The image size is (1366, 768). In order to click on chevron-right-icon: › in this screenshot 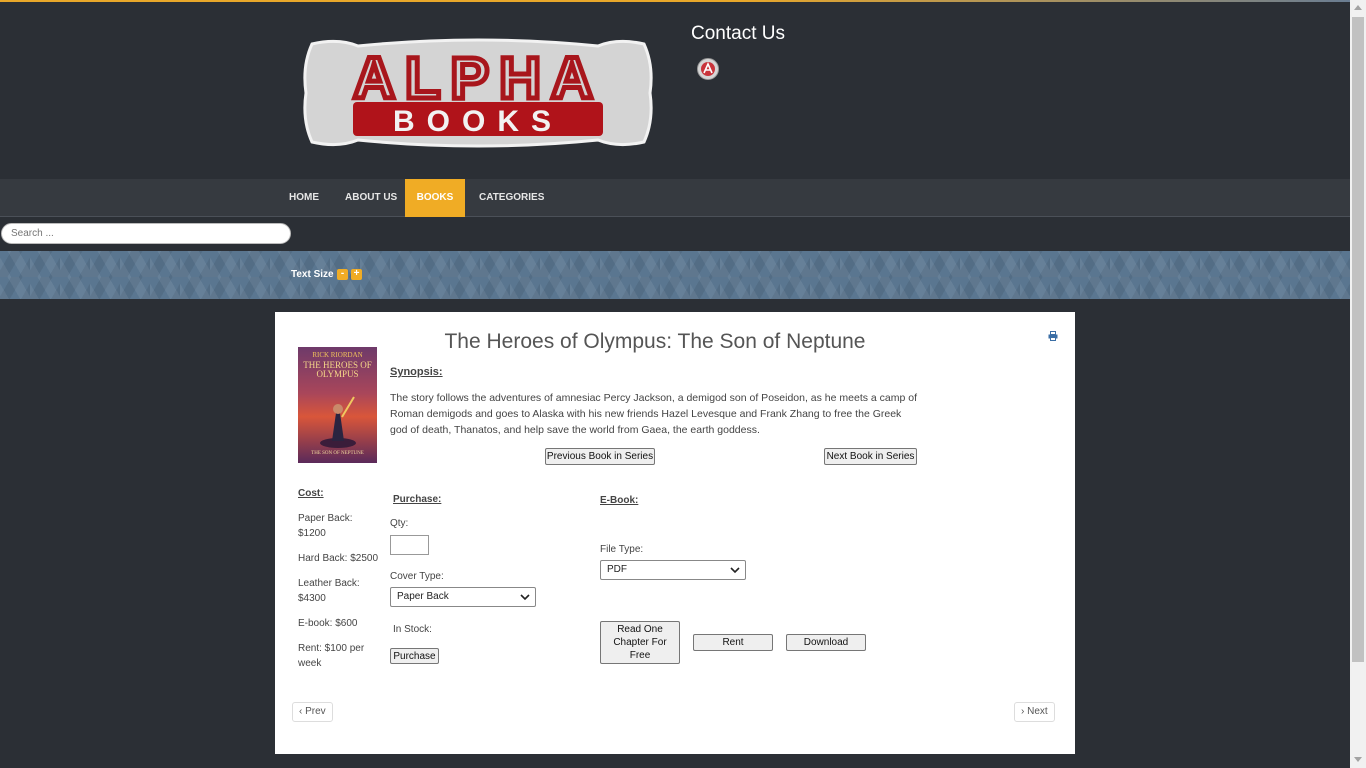, I will do `click(1023, 711)`.